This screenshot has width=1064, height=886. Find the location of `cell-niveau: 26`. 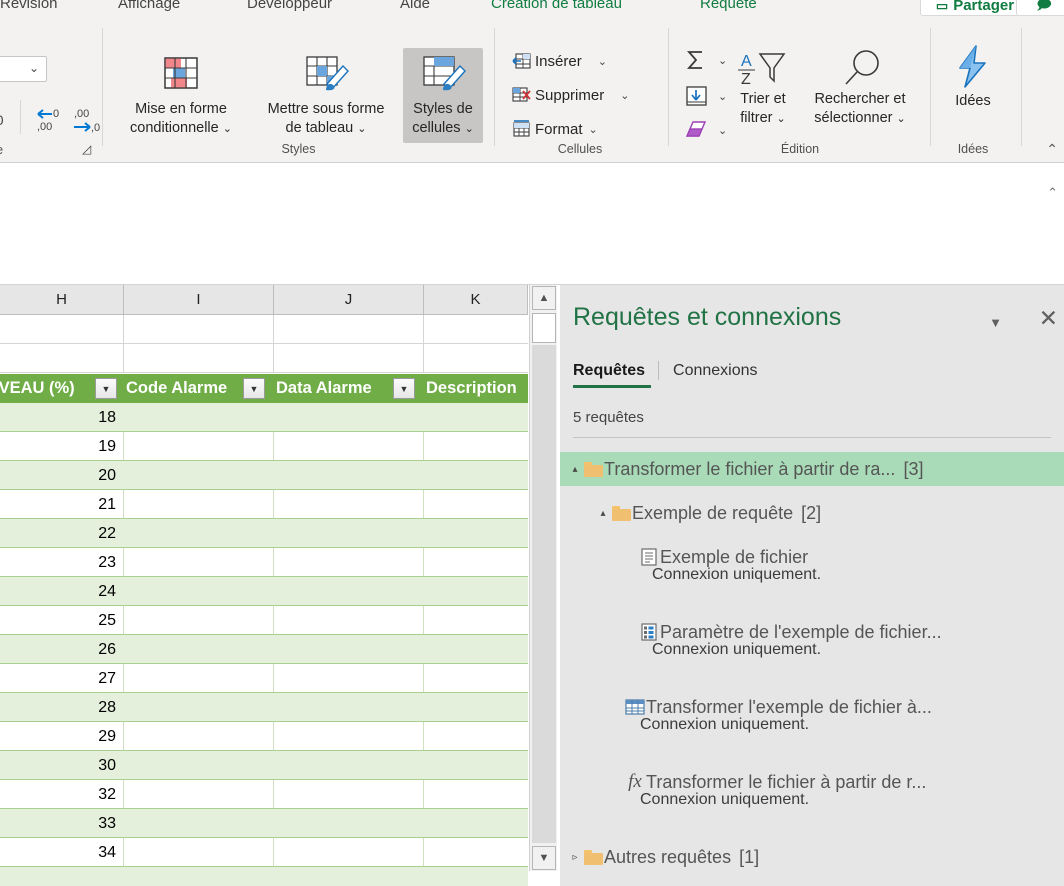

cell-niveau: 26 is located at coordinates (59, 649).